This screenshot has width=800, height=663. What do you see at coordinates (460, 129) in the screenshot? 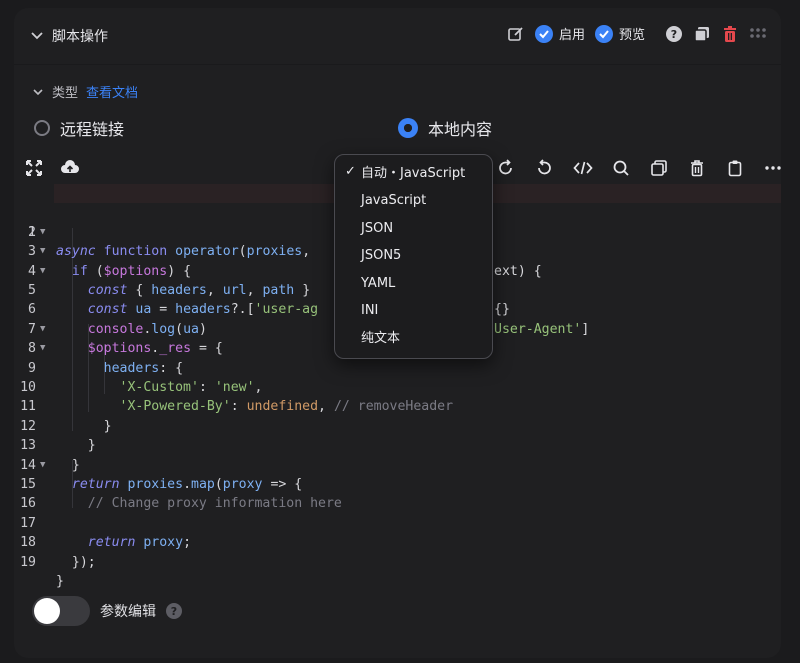
I see `radio-local-label: 本地内容` at bounding box center [460, 129].